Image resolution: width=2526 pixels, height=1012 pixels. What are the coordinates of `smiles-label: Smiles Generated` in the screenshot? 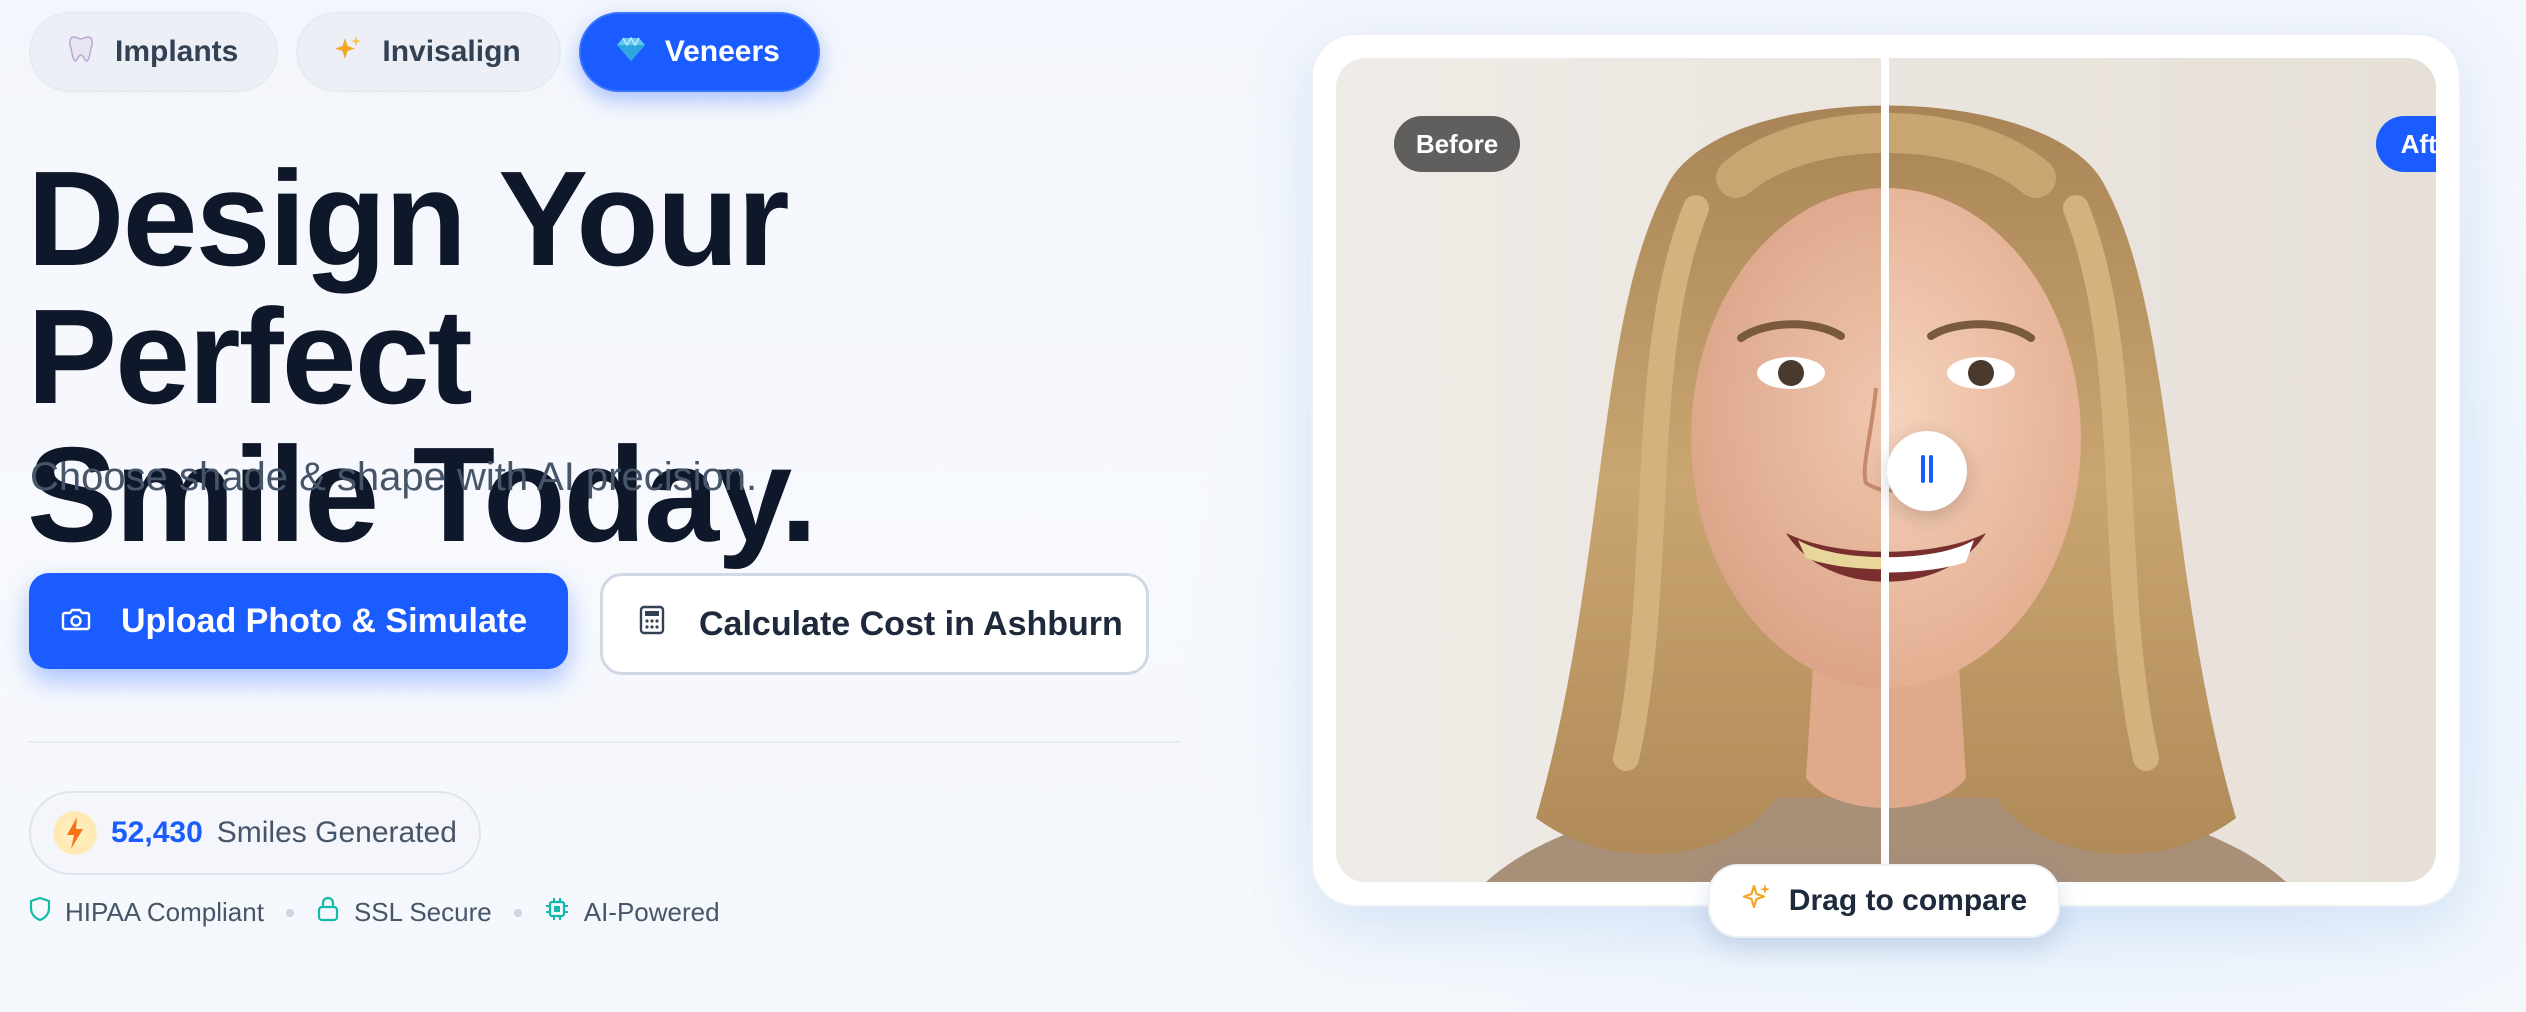 It's located at (336, 832).